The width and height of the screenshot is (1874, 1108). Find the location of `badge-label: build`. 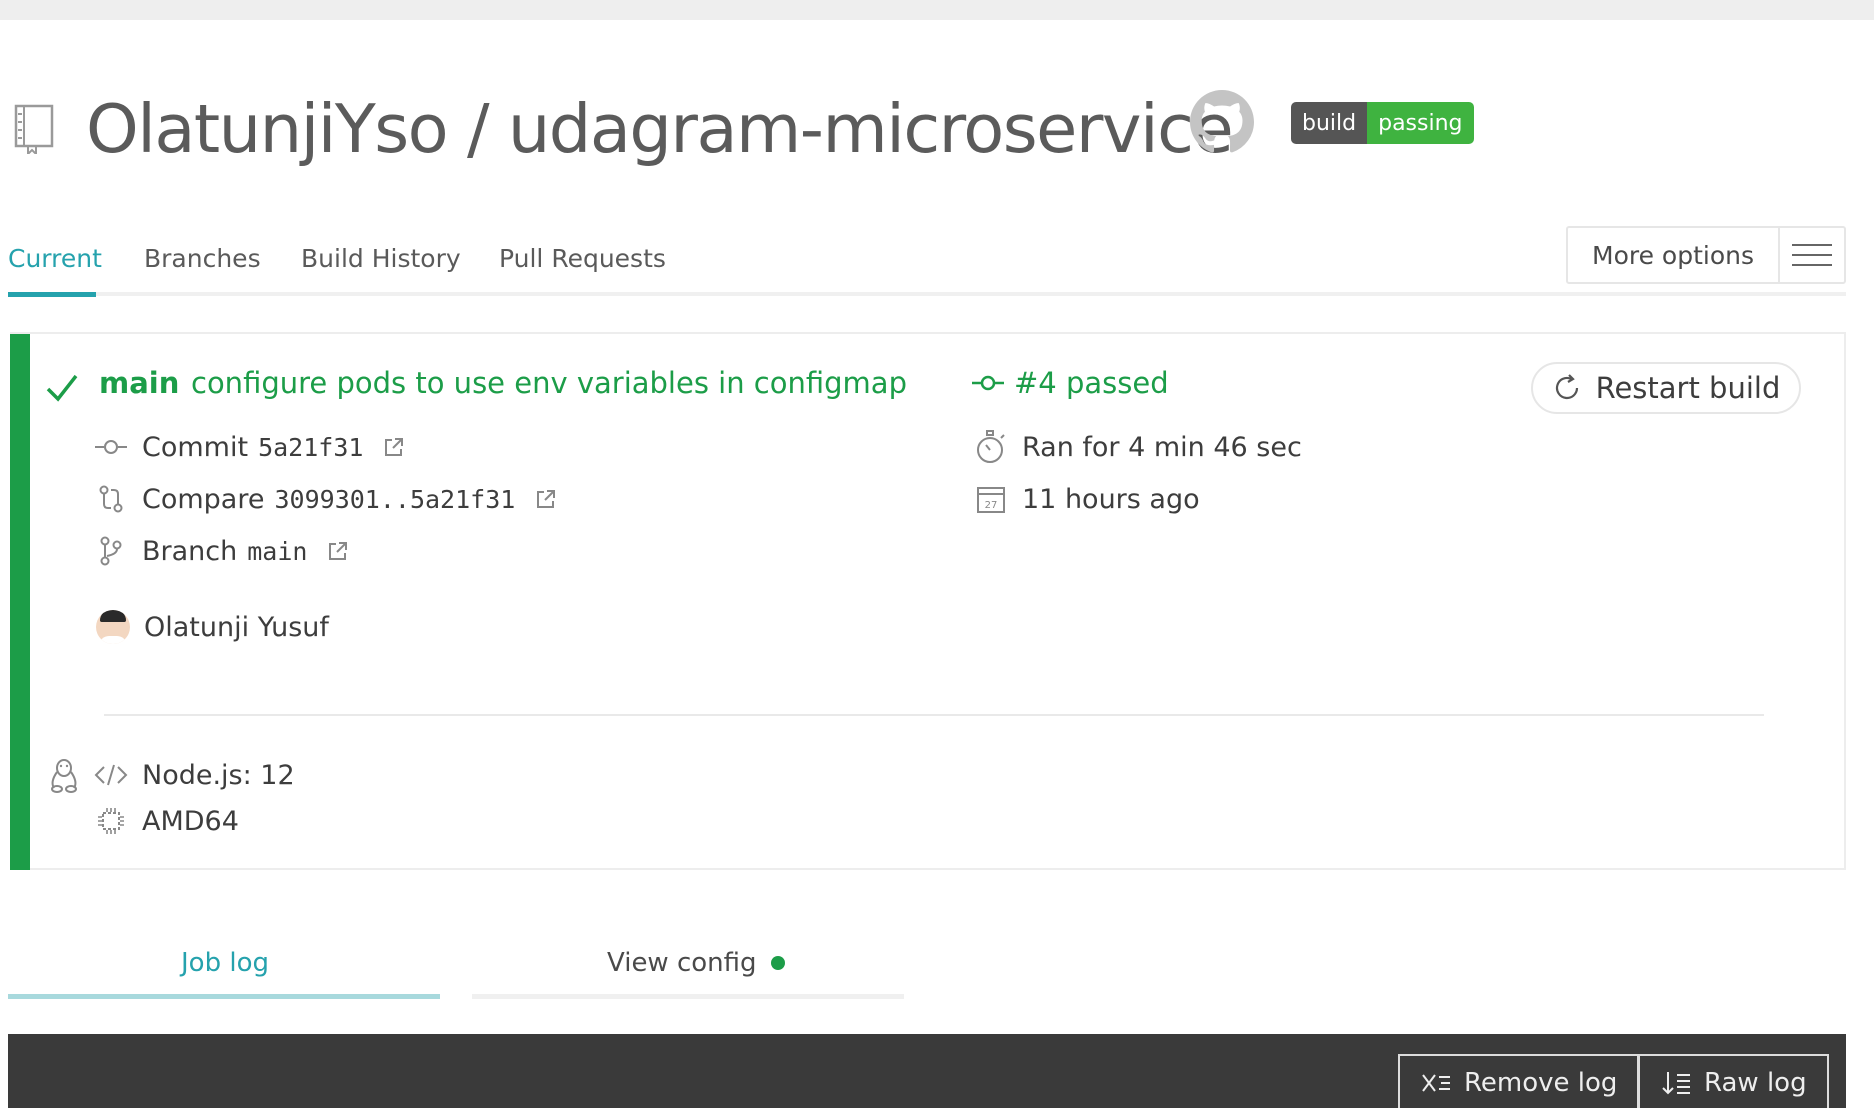

badge-label: build is located at coordinates (1329, 123).